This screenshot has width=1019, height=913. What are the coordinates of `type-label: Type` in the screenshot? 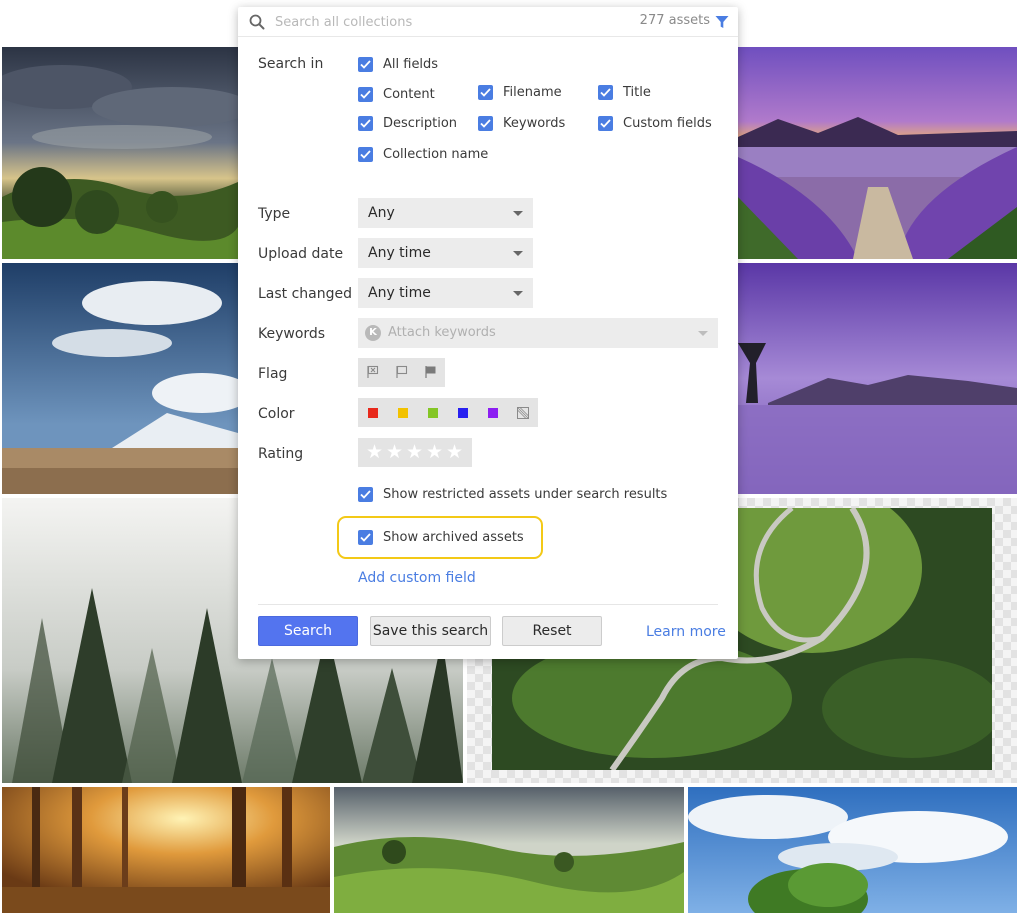 It's located at (274, 214).